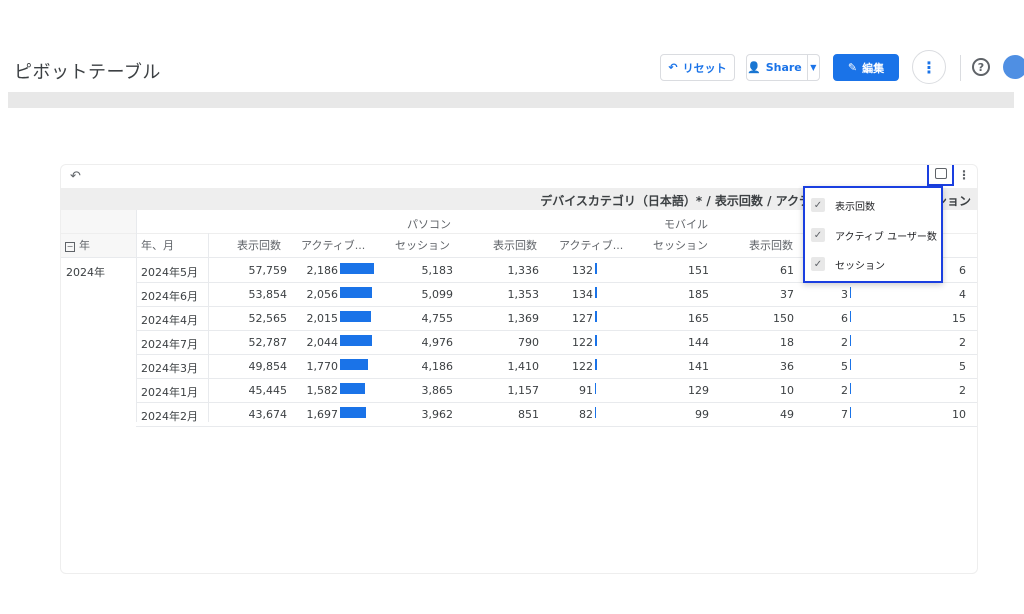  Describe the element at coordinates (582, 294) in the screenshot. I see `mobile-users-cell: 134` at that location.